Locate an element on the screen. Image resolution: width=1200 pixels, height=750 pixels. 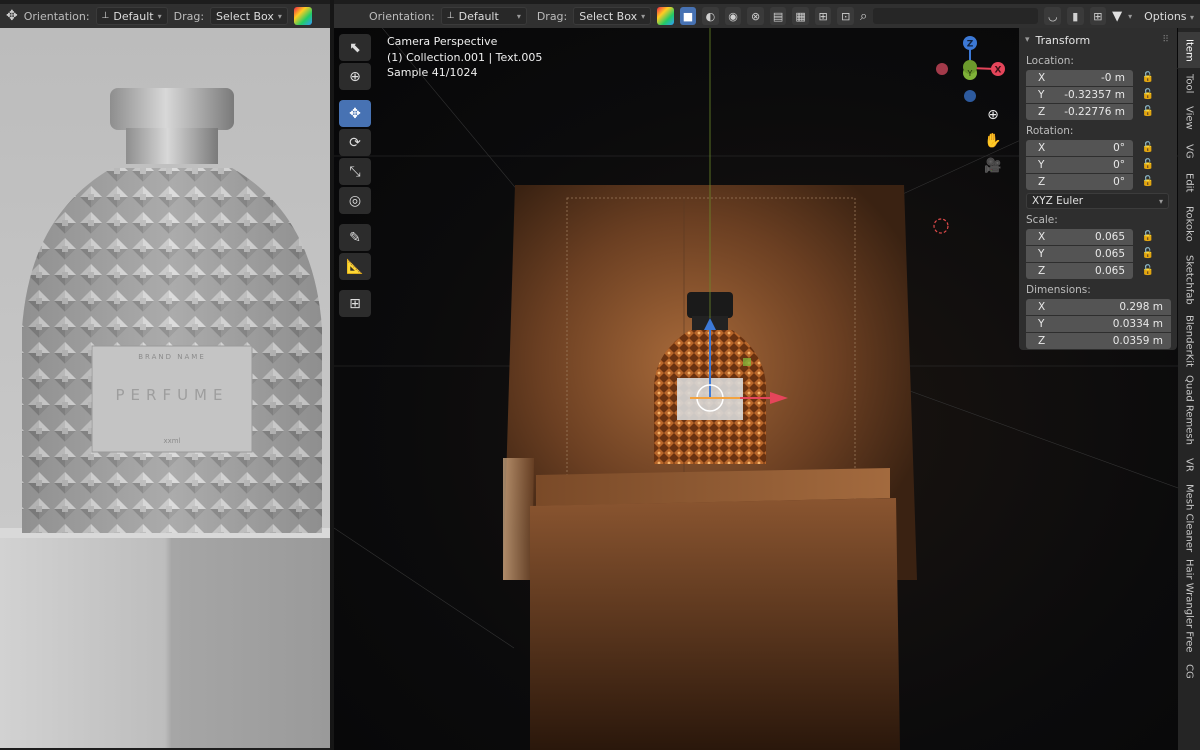
select-tool-button: ⬉ is located at coordinates (355, 47).